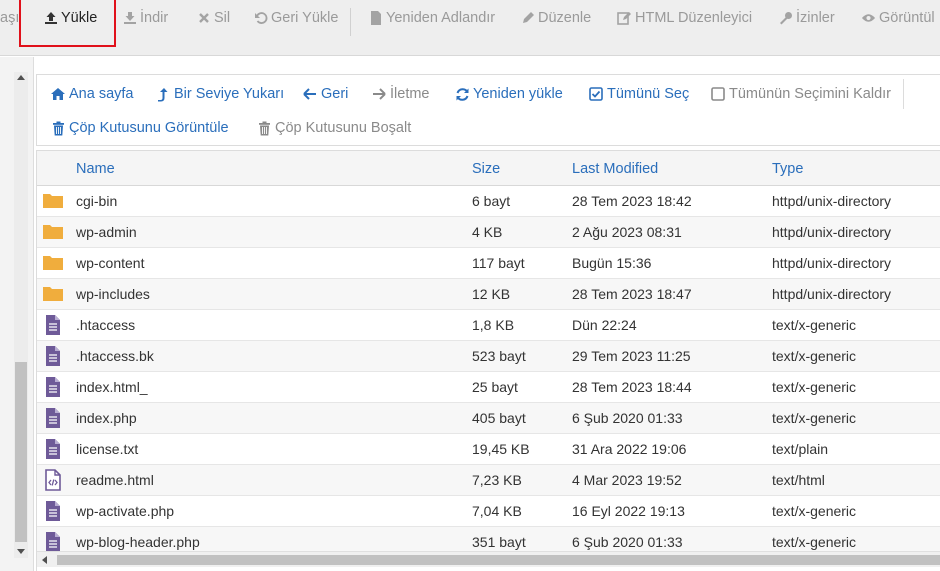 The height and width of the screenshot is (571, 940). What do you see at coordinates (21, 77) in the screenshot?
I see `scroll-up-arrow-icon` at bounding box center [21, 77].